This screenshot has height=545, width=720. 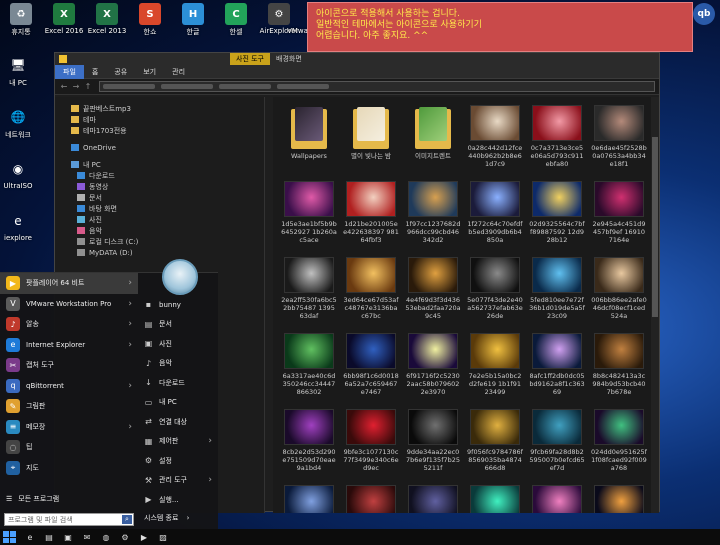 What do you see at coordinates (371, 499) in the screenshot?
I see `image-file-item: 35e64a9bbf38d78d01ec13b1bc6f77af` at bounding box center [371, 499].